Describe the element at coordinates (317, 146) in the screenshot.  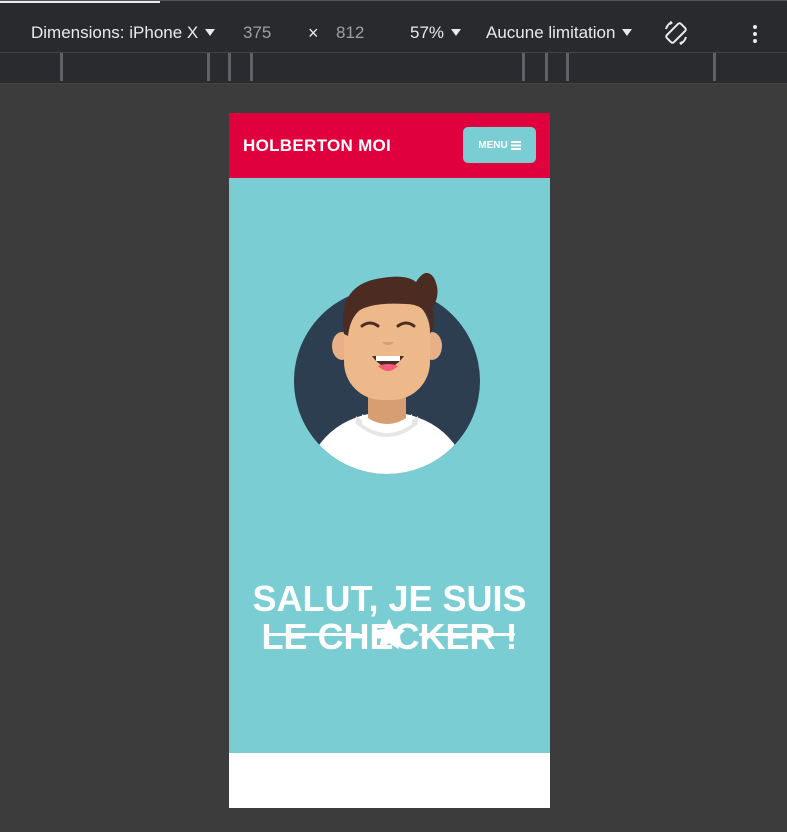
I see `brand-logo: HOLBERTON MOI` at that location.